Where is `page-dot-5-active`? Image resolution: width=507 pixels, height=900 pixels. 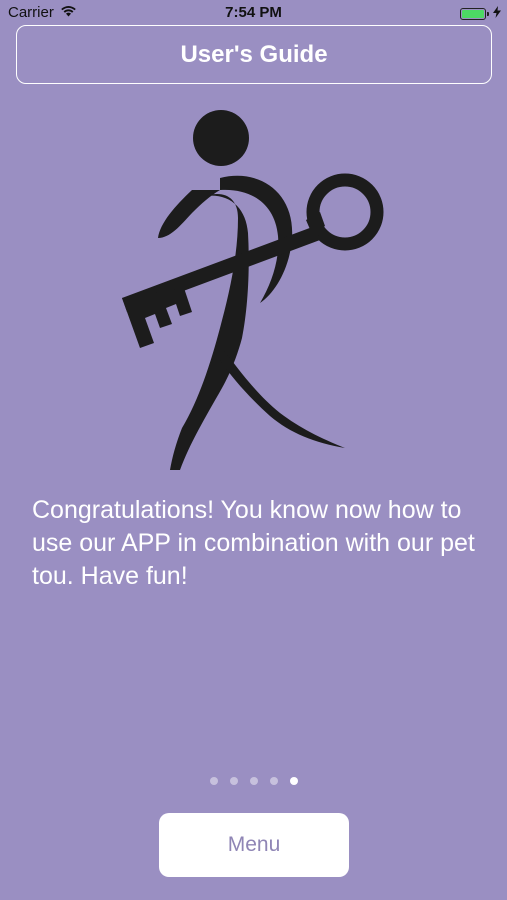 page-dot-5-active is located at coordinates (293, 781).